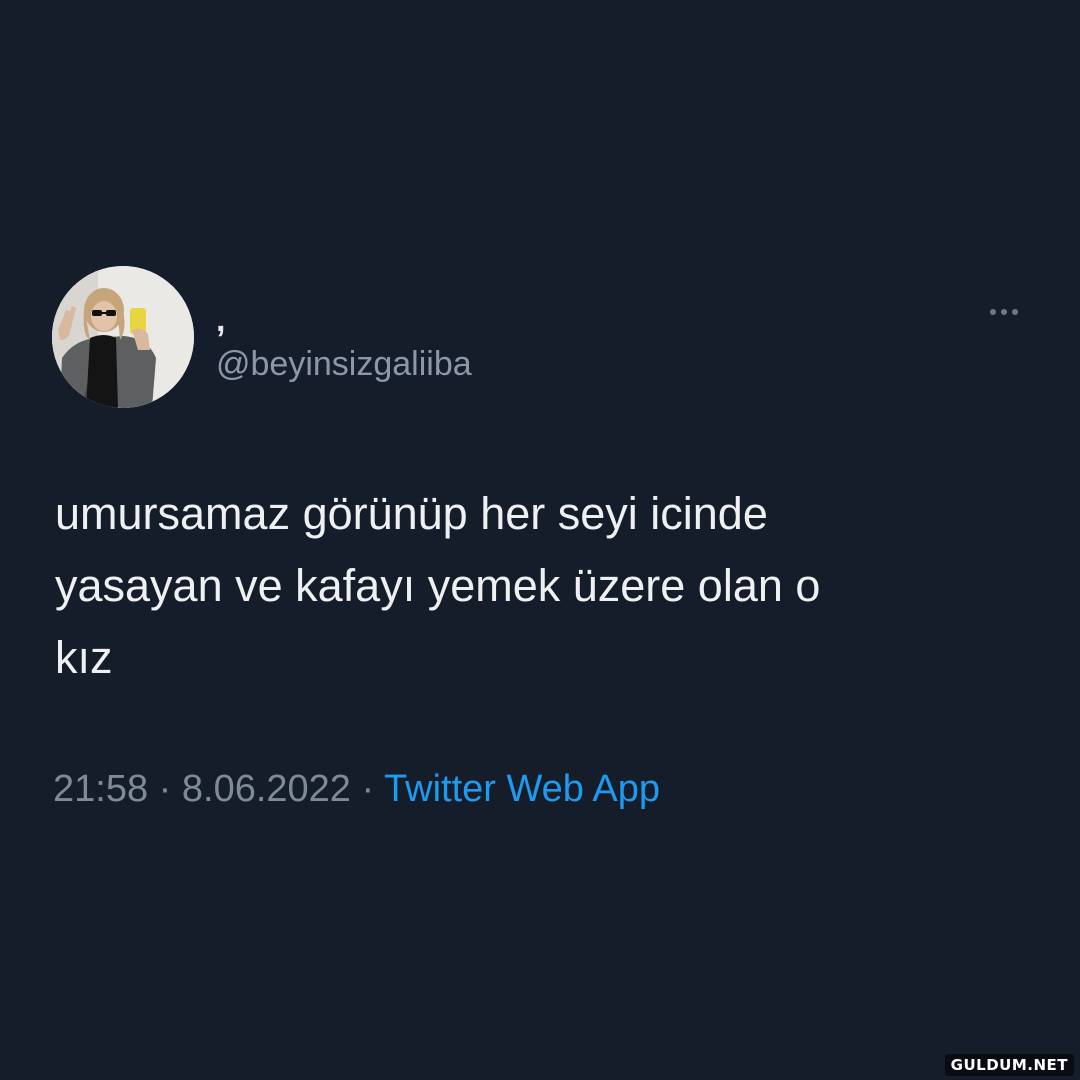 The width and height of the screenshot is (1080, 1080). I want to click on profile-photo-icon, so click(123, 337).